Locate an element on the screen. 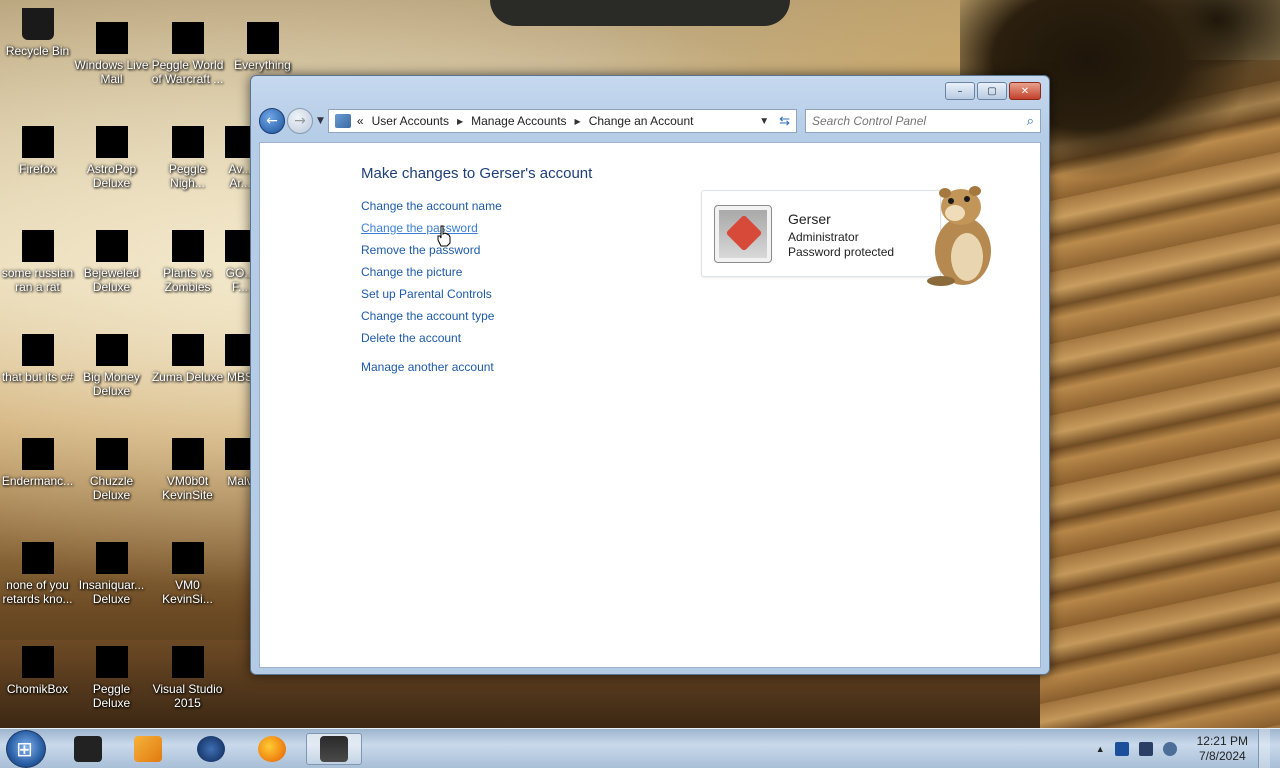 This screenshot has height=768, width=1280. tray-expand-icon: ▲ is located at coordinates (1100, 749).